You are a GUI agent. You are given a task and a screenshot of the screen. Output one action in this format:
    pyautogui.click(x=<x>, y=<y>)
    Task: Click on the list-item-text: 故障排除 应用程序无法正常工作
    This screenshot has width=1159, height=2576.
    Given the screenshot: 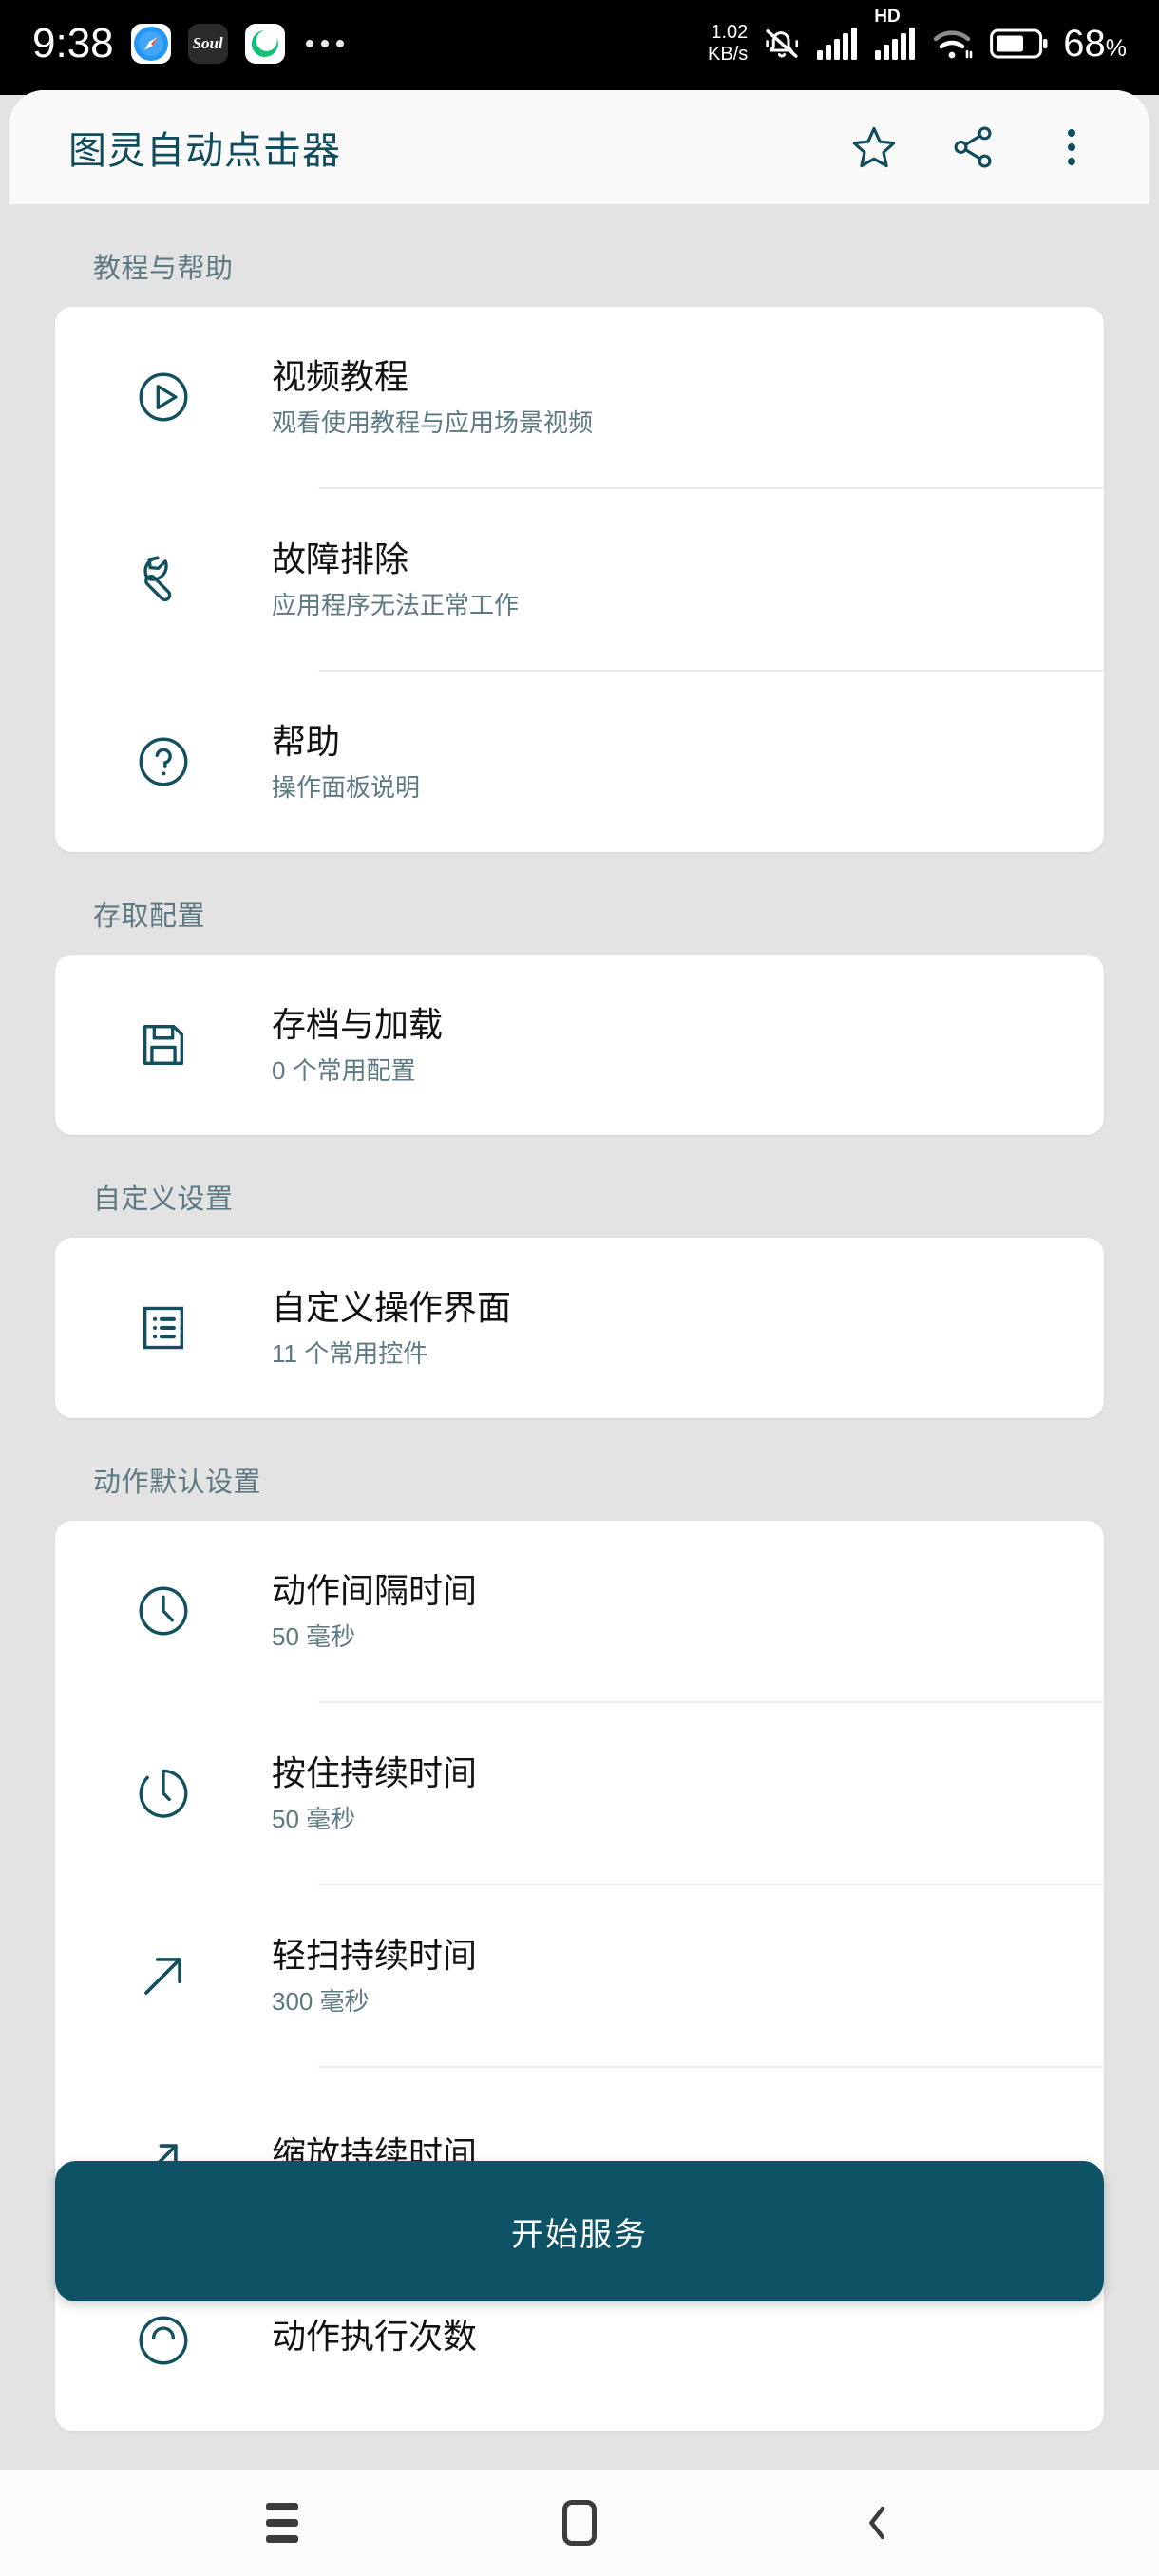 What is the action you would take?
    pyautogui.click(x=688, y=580)
    